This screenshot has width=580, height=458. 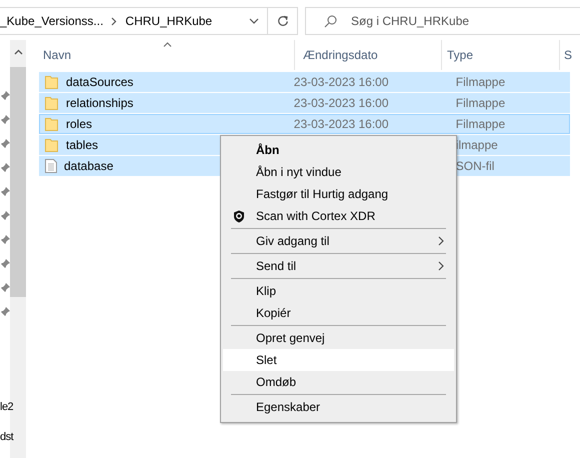 I want to click on type-cell: SON-fil, so click(x=475, y=166).